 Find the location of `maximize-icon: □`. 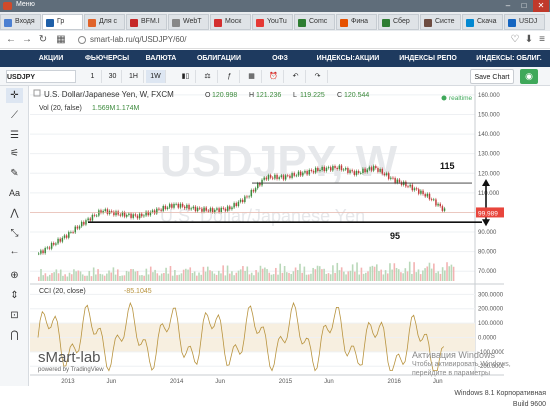

maximize-icon: □ is located at coordinates (524, 6).